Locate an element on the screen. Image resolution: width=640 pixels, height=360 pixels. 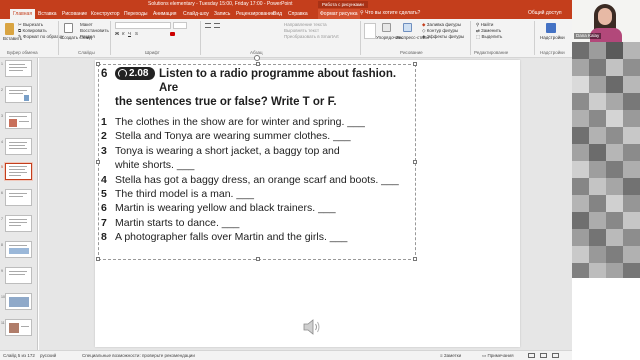
share-button: Общий доступ is located at coordinates (545, 13).